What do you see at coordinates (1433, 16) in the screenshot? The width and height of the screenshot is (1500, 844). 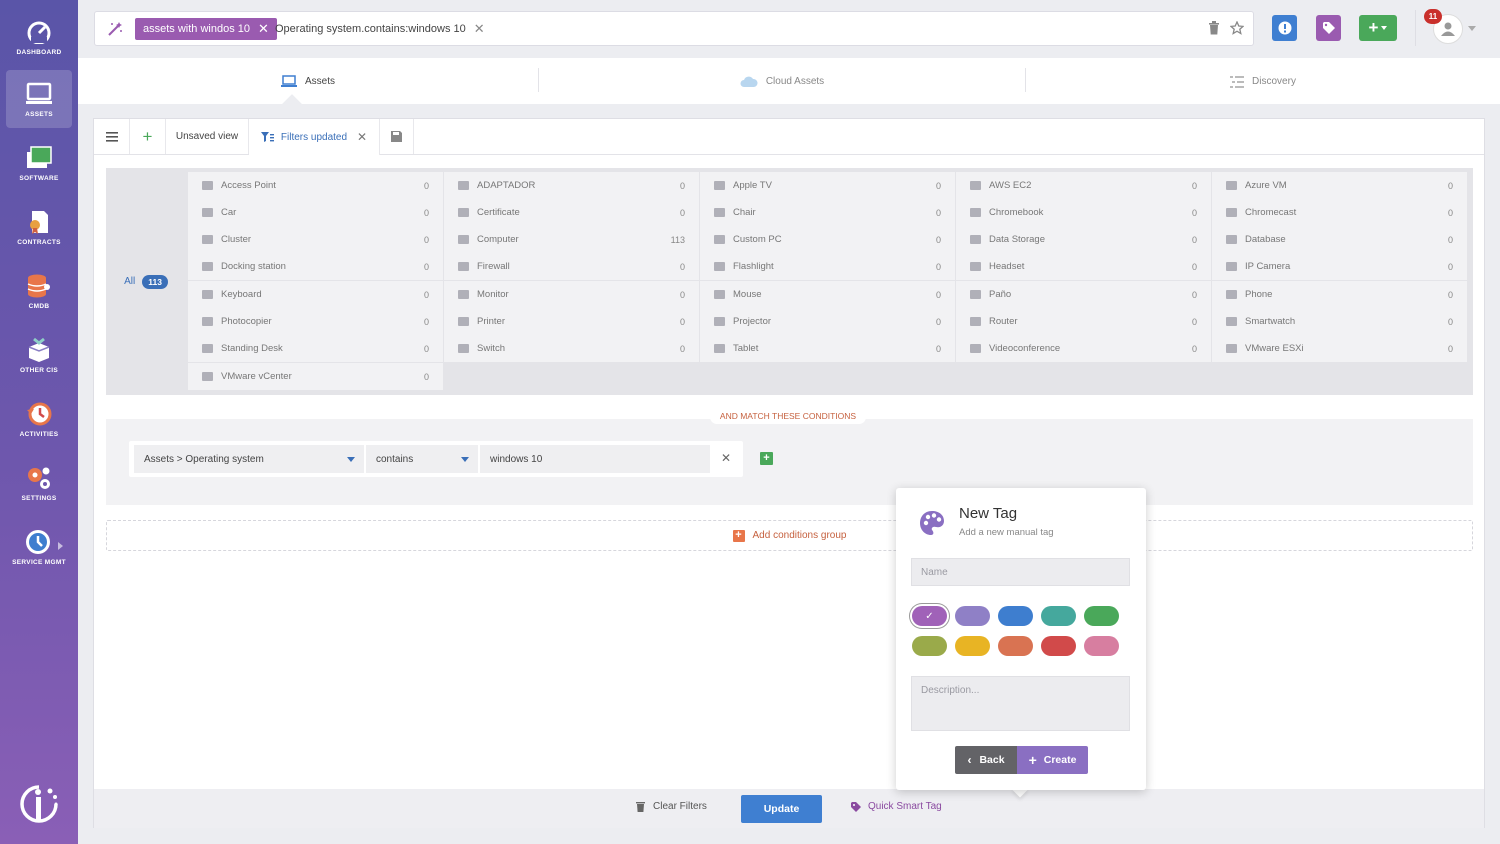 I see `notification-badge: 11` at bounding box center [1433, 16].